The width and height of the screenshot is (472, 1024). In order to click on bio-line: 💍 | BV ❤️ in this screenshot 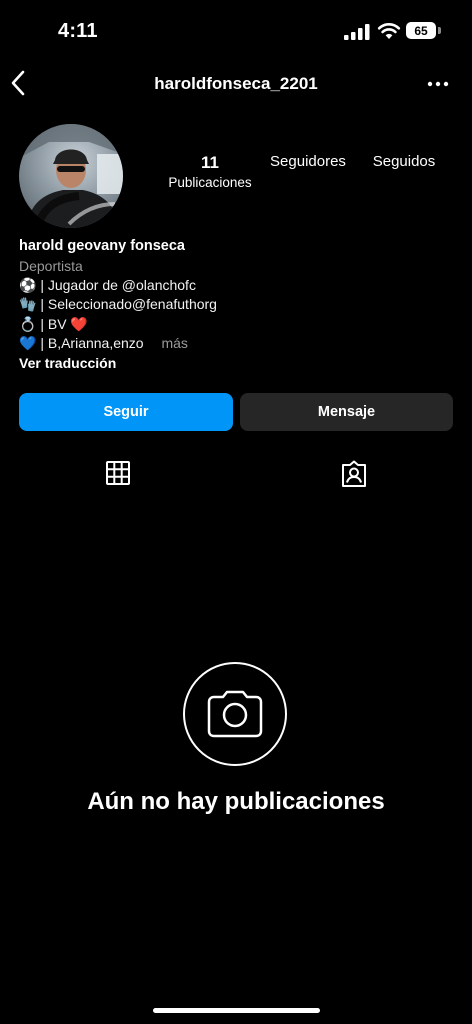, I will do `click(53, 324)`.